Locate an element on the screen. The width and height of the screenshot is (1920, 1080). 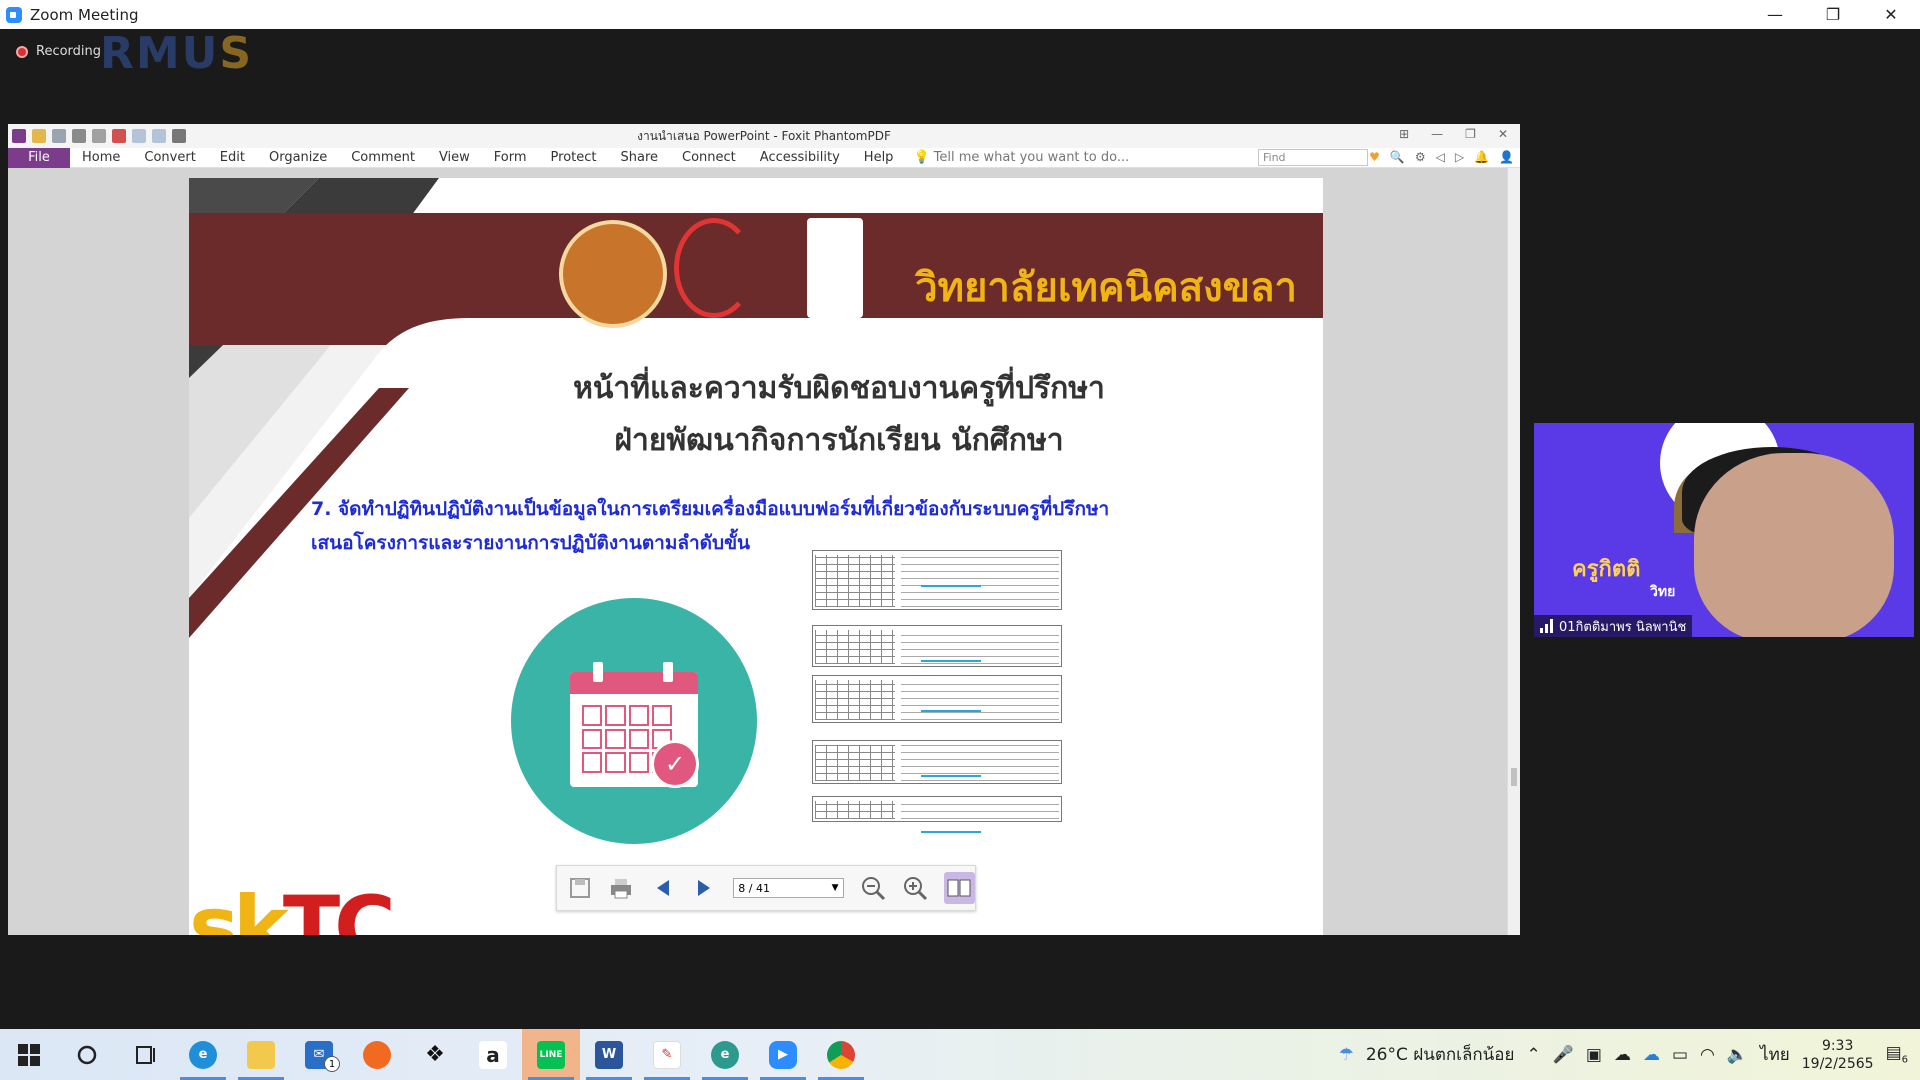
zoom-icon: ▶ is located at coordinates (783, 1054).